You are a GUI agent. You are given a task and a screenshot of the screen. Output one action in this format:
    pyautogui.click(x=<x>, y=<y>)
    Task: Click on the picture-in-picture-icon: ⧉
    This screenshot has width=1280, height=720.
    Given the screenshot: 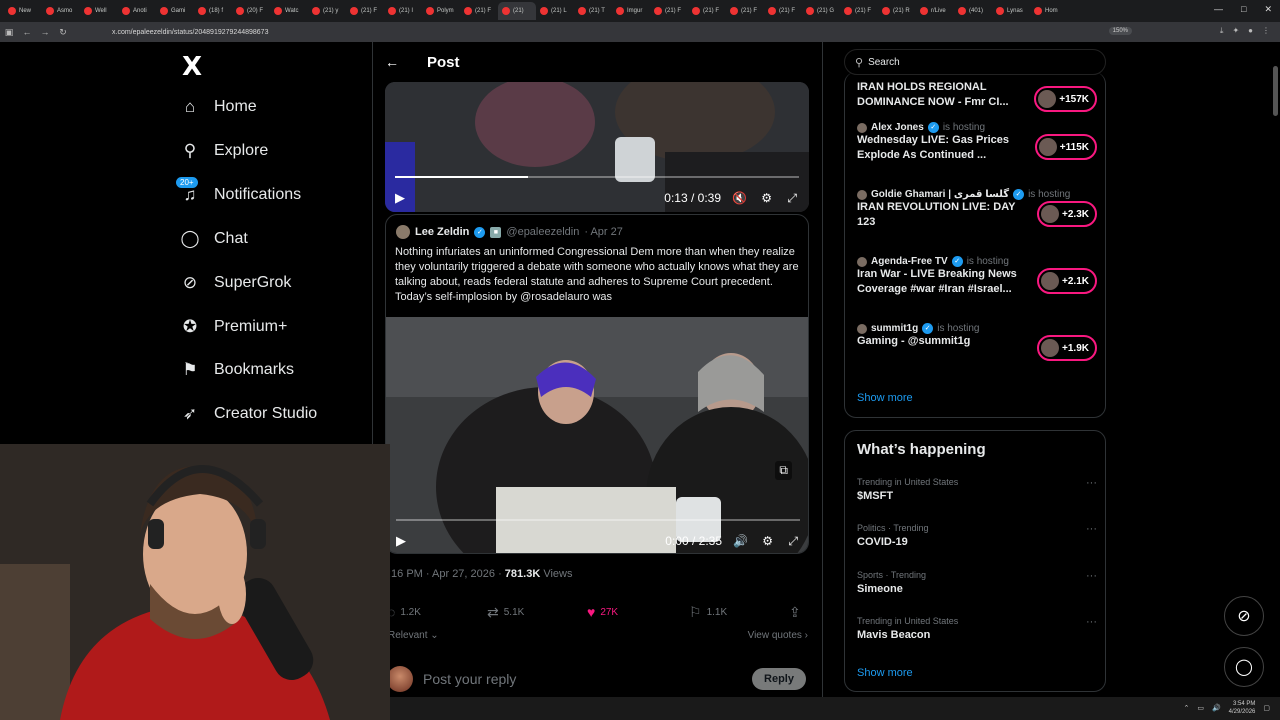 What is the action you would take?
    pyautogui.click(x=783, y=470)
    